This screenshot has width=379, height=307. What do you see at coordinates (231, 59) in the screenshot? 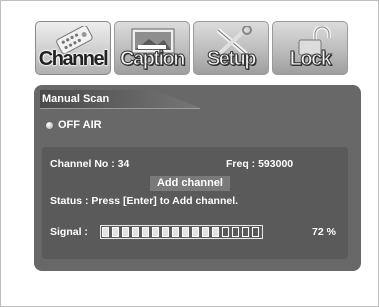
I see `tab-setup-label: Setup` at bounding box center [231, 59].